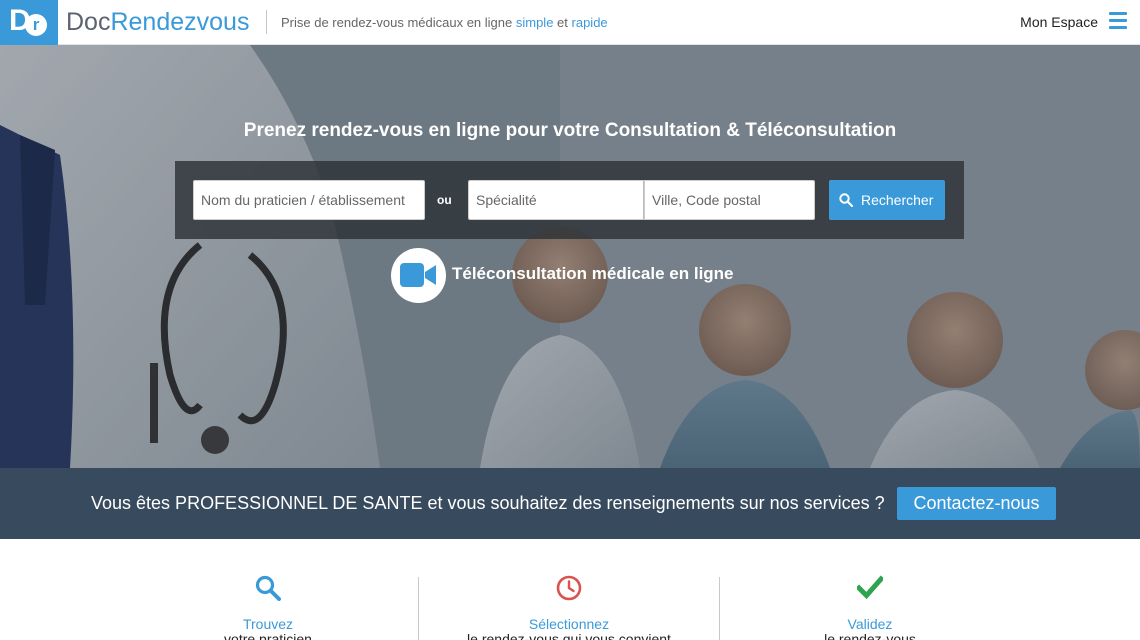 This screenshot has width=1140, height=640. Describe the element at coordinates (398, 22) in the screenshot. I see `tagline-prefix: Prise de rendez-vous médicaux en ligne` at that location.